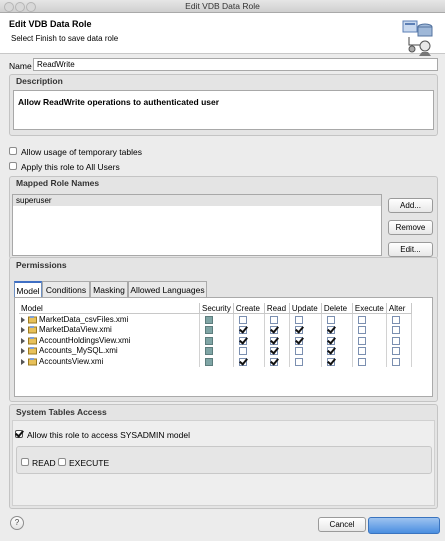 The width and height of the screenshot is (445, 541). Describe the element at coordinates (66, 289) in the screenshot. I see `tab-conditions: Conditions` at that location.